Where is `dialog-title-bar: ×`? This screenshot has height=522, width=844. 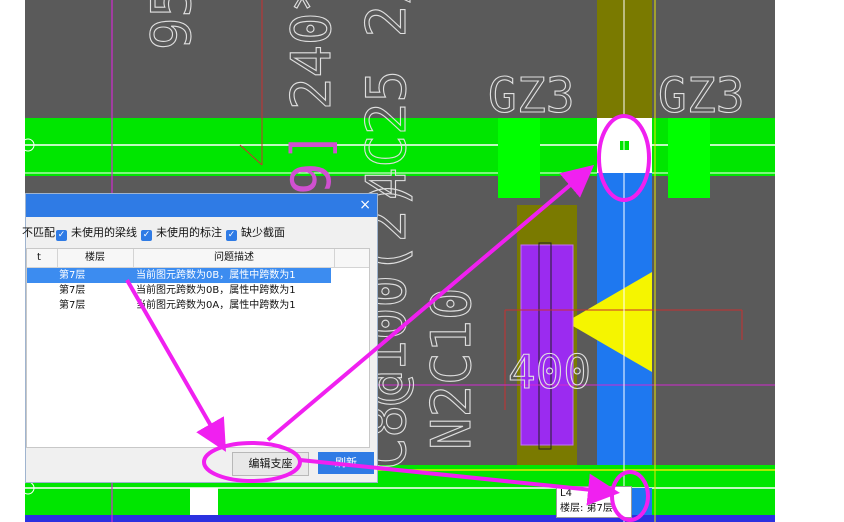 dialog-title-bar: × is located at coordinates (201, 205).